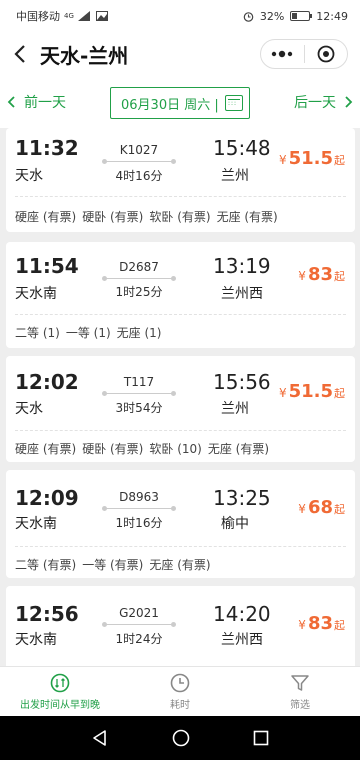 This screenshot has width=360, height=760. What do you see at coordinates (300, 682) in the screenshot?
I see `filter-icon` at bounding box center [300, 682].